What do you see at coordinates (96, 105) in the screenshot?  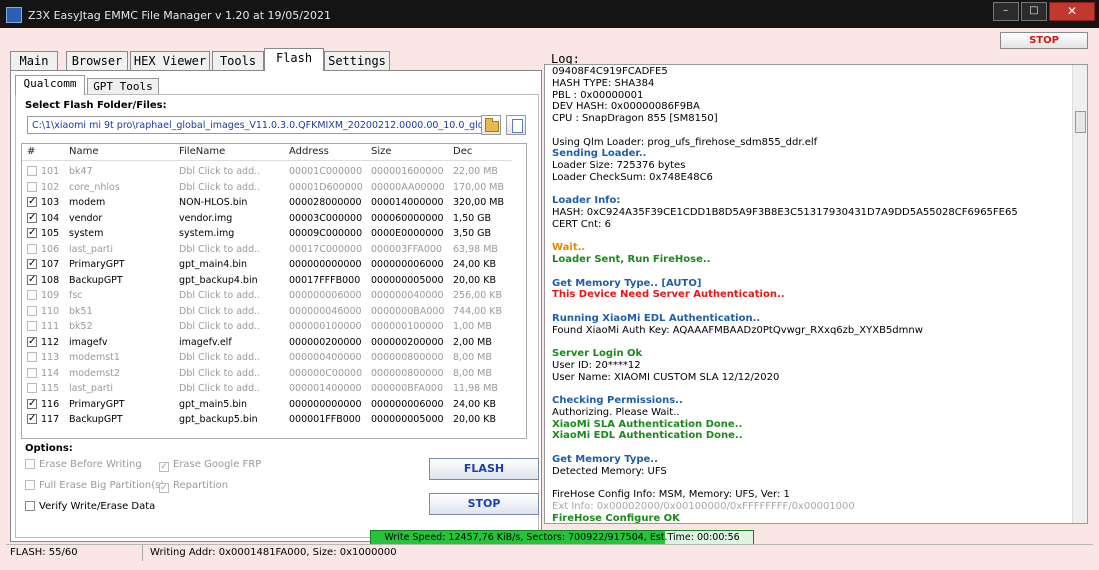 I see `flash-folder-label: Select Flash Folder/Files:` at bounding box center [96, 105].